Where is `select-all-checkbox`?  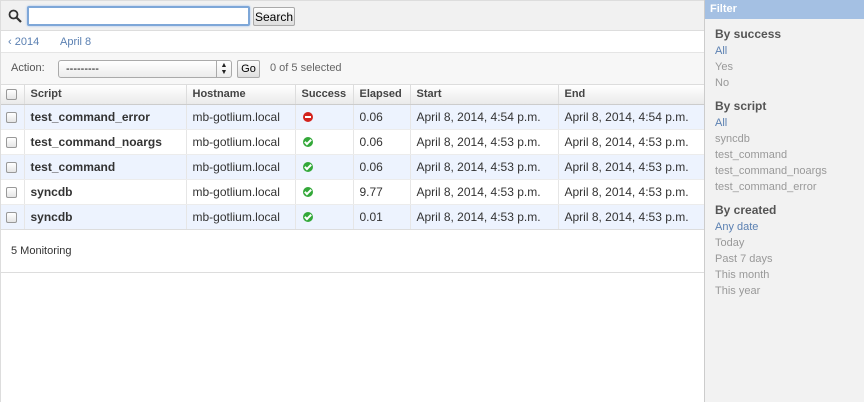 select-all-checkbox is located at coordinates (11, 94).